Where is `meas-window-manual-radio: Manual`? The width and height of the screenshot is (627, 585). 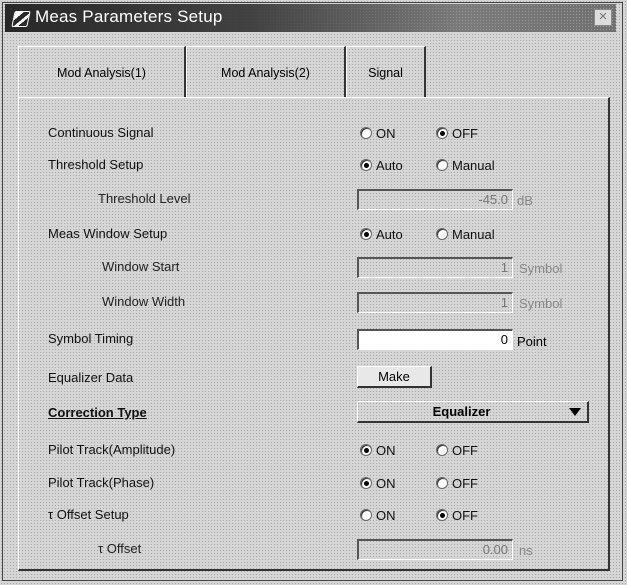 meas-window-manual-radio: Manual is located at coordinates (465, 234).